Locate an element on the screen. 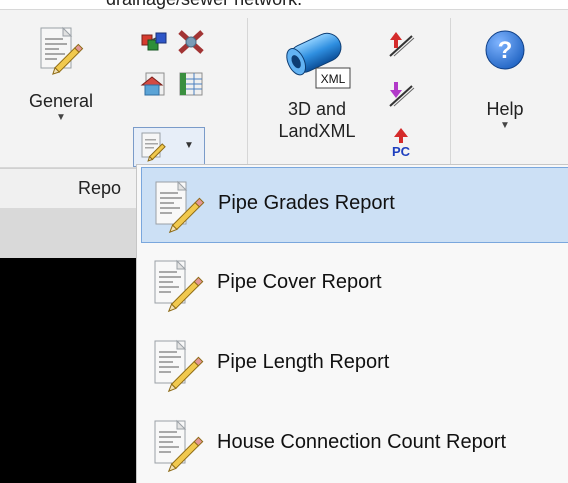 The width and height of the screenshot is (568, 483). menu-item-label: Pipe Cover Report is located at coordinates (299, 282).